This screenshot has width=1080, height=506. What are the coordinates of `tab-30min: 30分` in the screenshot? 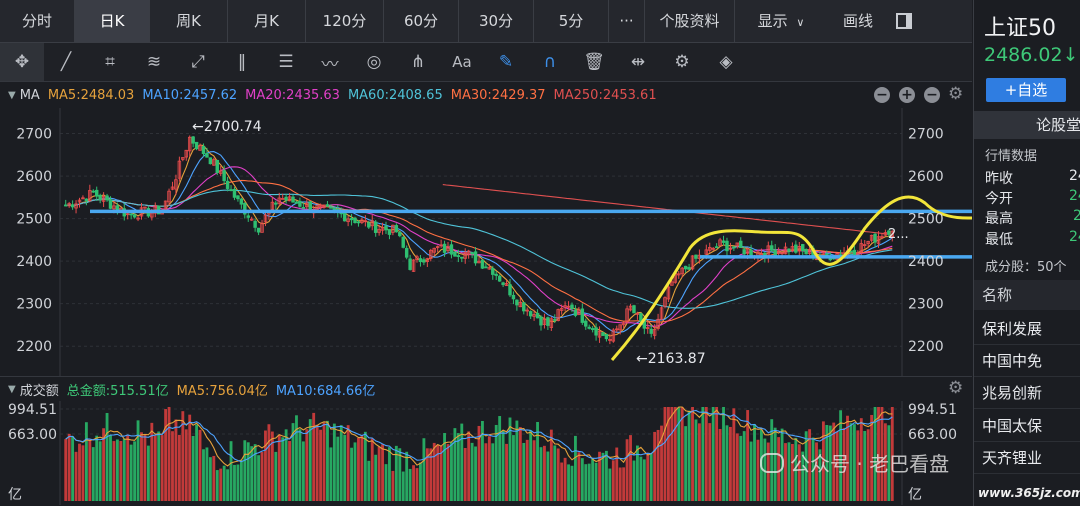 It's located at (496, 21).